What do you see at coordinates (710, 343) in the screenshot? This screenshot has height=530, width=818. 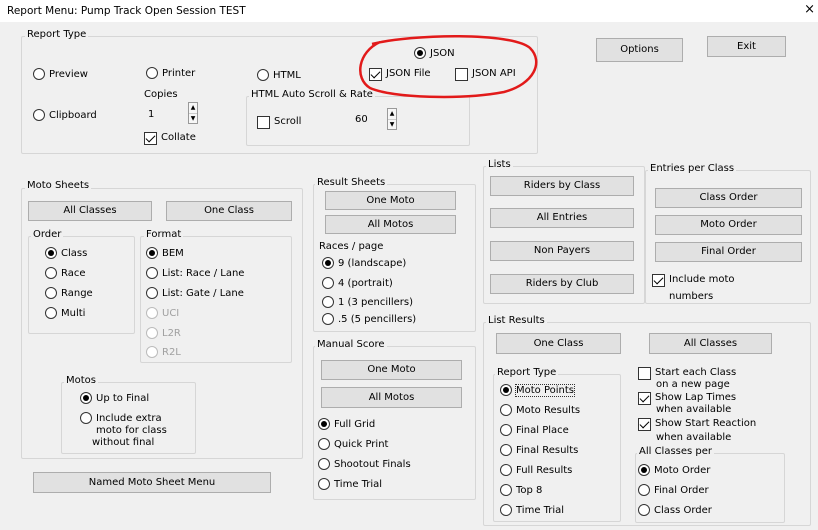 I see `results-all-classes-button: All Classes` at bounding box center [710, 343].